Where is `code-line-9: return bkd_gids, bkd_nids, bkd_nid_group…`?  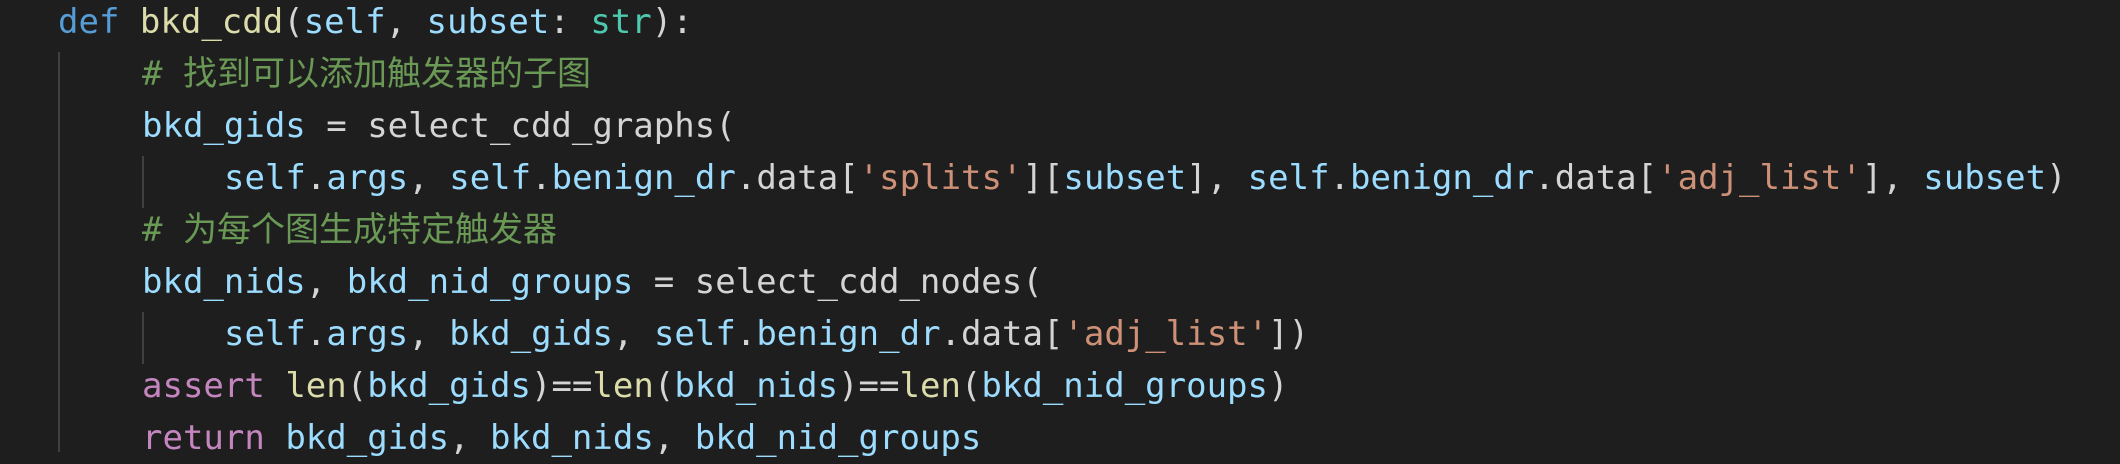
code-line-9: return bkd_gids, bkd_nids, bkd_nid_group… is located at coordinates (561, 438).